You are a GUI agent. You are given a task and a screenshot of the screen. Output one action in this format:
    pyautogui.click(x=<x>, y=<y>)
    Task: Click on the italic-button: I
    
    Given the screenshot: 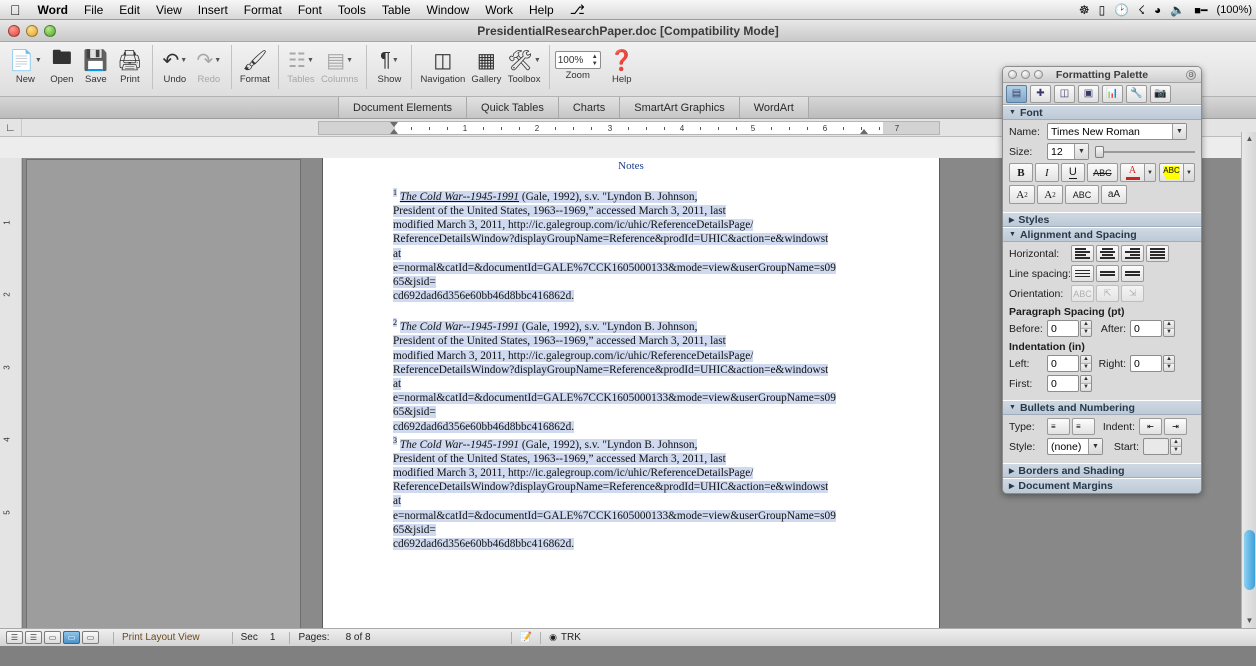 What is the action you would take?
    pyautogui.click(x=1046, y=172)
    